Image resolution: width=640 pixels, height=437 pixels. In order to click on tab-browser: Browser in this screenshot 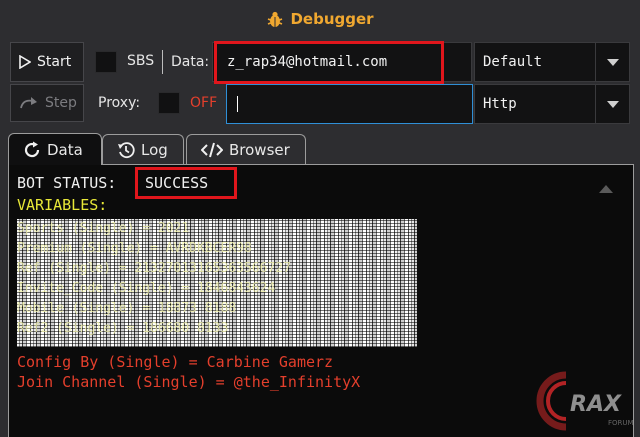, I will do `click(246, 149)`.